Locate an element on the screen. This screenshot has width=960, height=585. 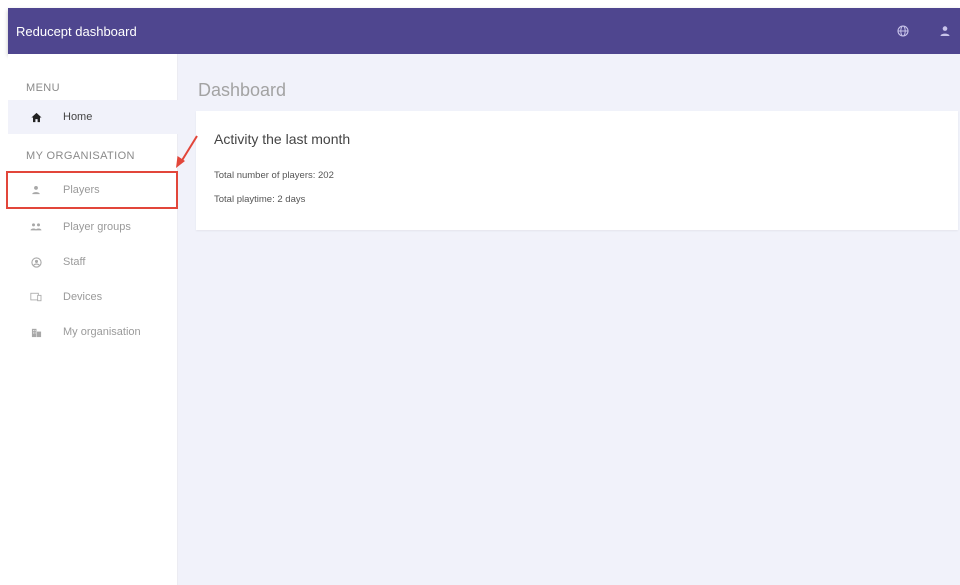
sidebar-item-label: Devices is located at coordinates (83, 297).